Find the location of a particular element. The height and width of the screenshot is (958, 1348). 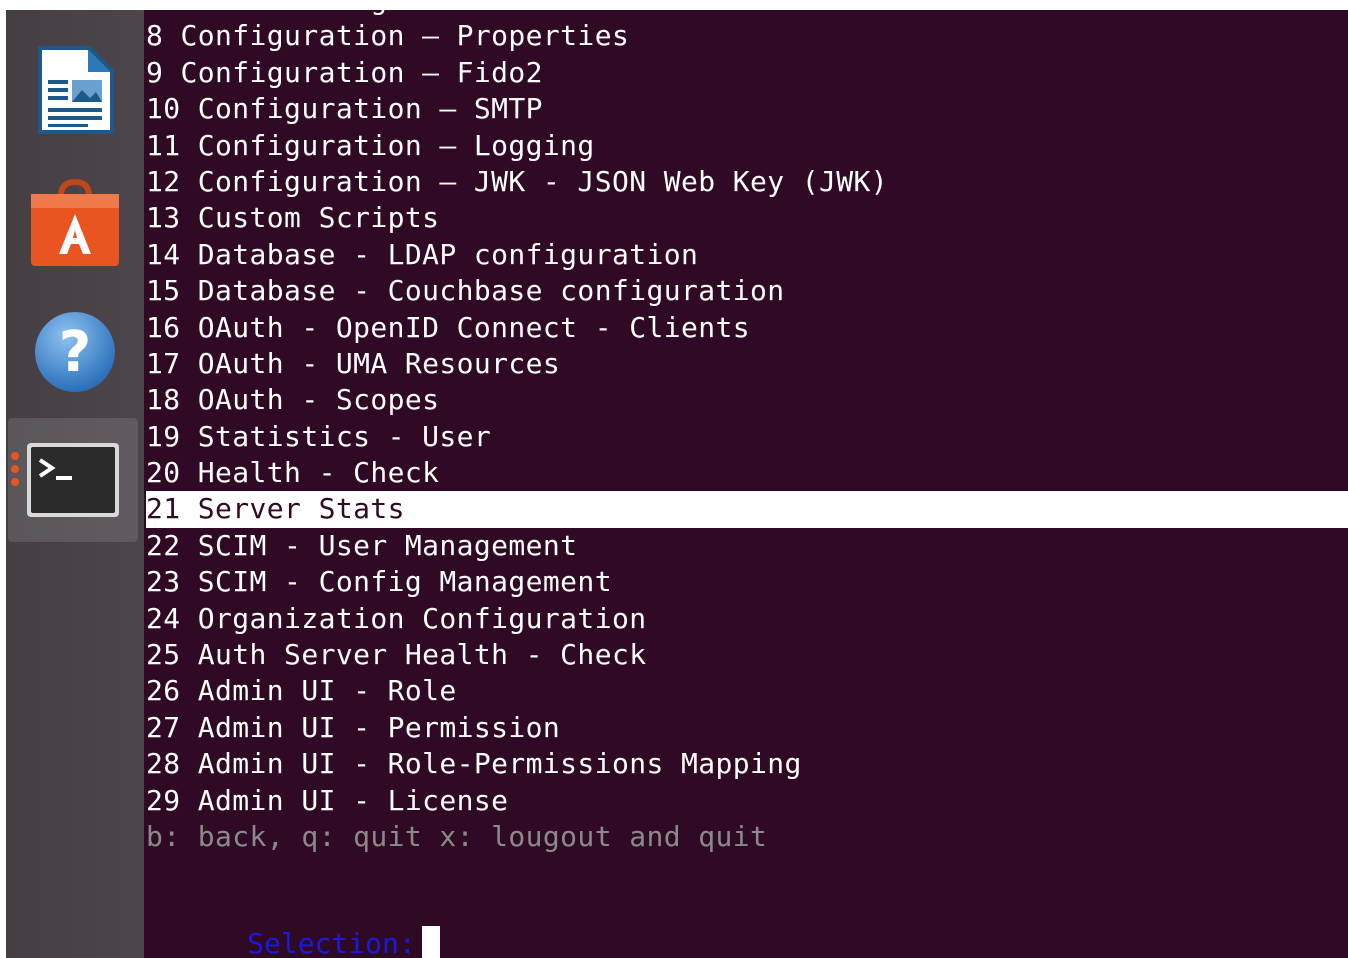

selection-label: Selection: is located at coordinates (331, 942).